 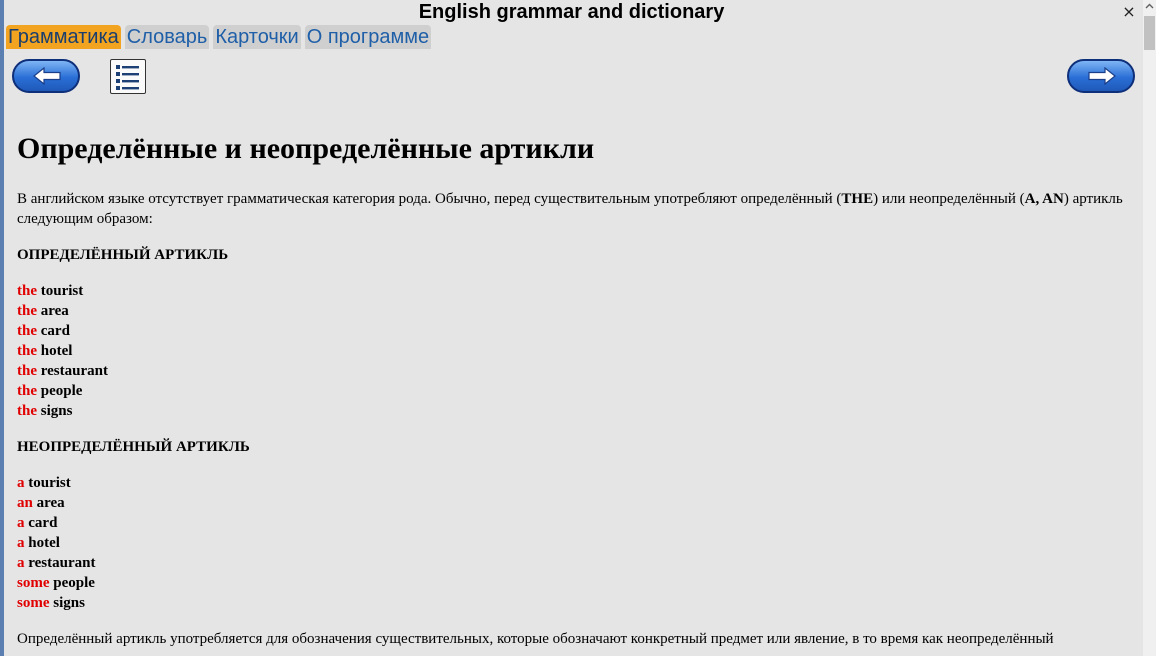 What do you see at coordinates (572, 583) in the screenshot?
I see `list-item: some people` at bounding box center [572, 583].